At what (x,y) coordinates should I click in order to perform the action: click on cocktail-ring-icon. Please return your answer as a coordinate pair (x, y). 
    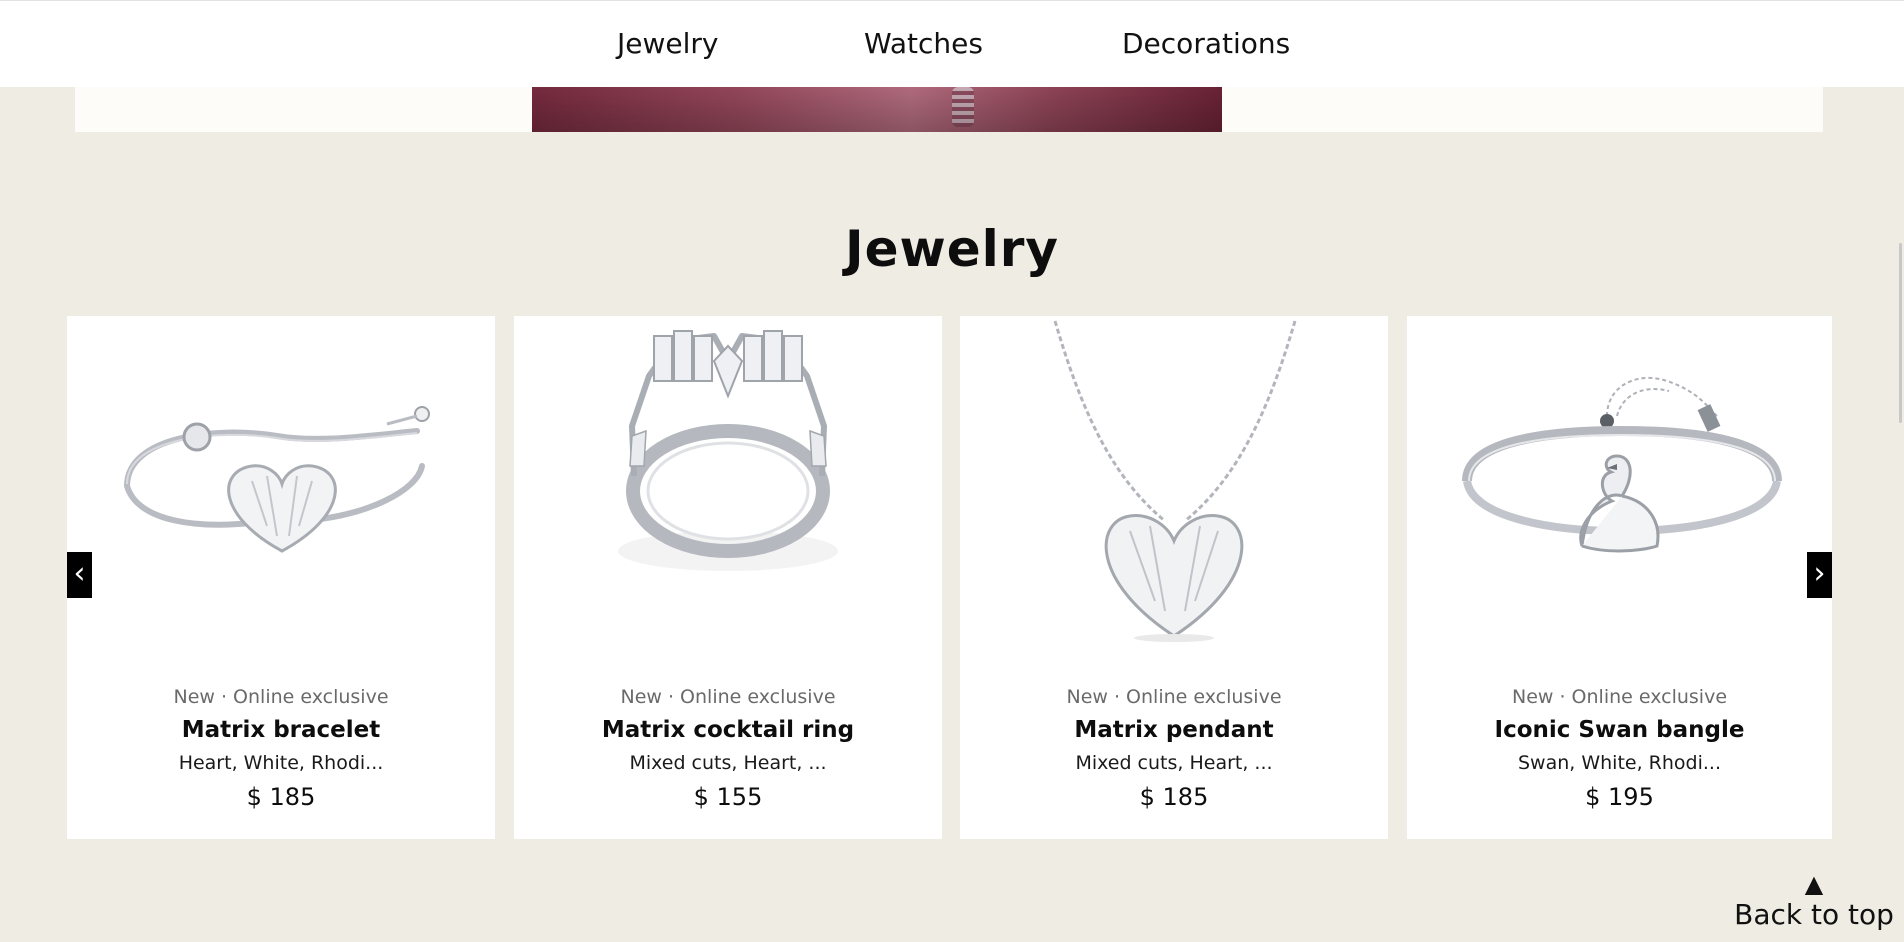
    Looking at the image, I should click on (728, 450).